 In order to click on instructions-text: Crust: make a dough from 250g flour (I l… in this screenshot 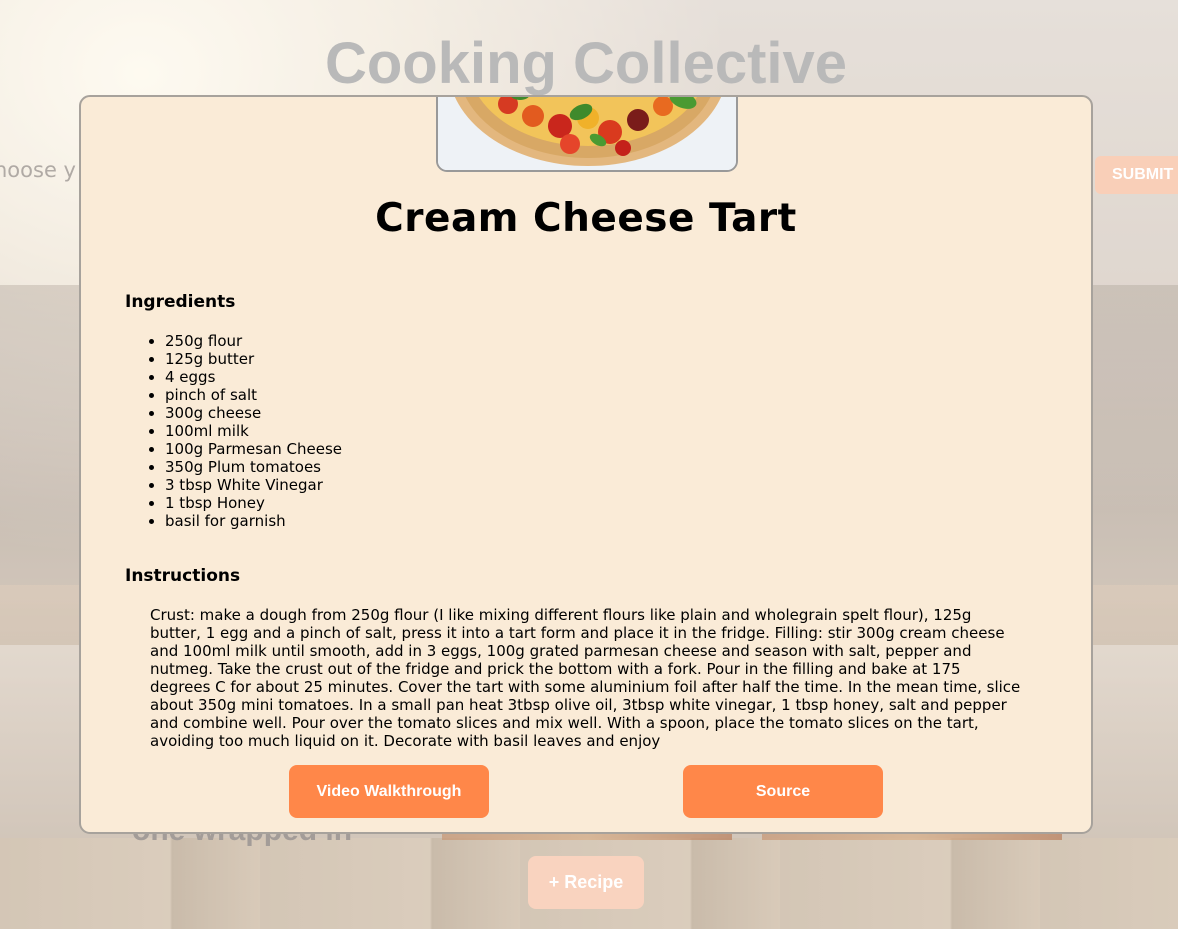, I will do `click(585, 678)`.